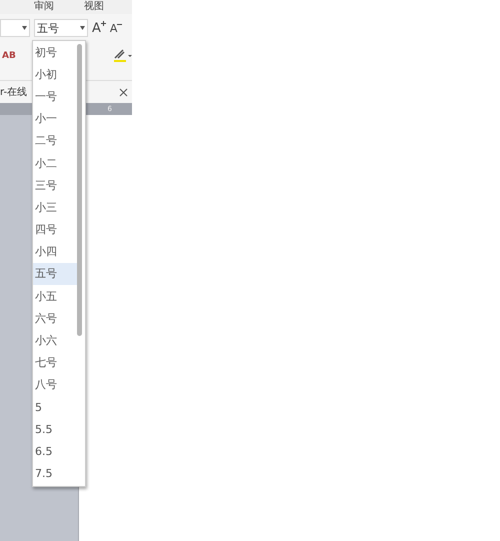 The height and width of the screenshot is (541, 500). Describe the element at coordinates (55, 96) in the screenshot. I see `size-option: 一号` at that location.